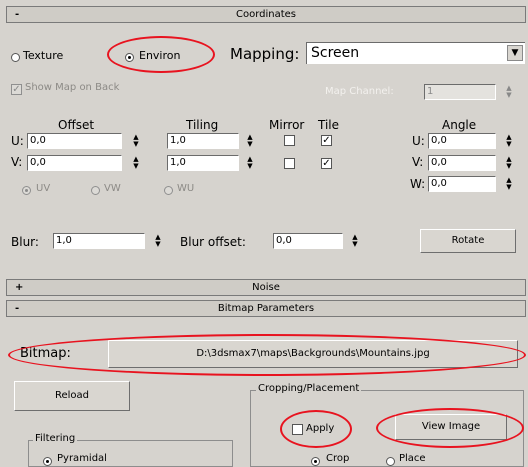 The height and width of the screenshot is (467, 528). I want to click on map-channel-label: Map Channel:, so click(359, 91).